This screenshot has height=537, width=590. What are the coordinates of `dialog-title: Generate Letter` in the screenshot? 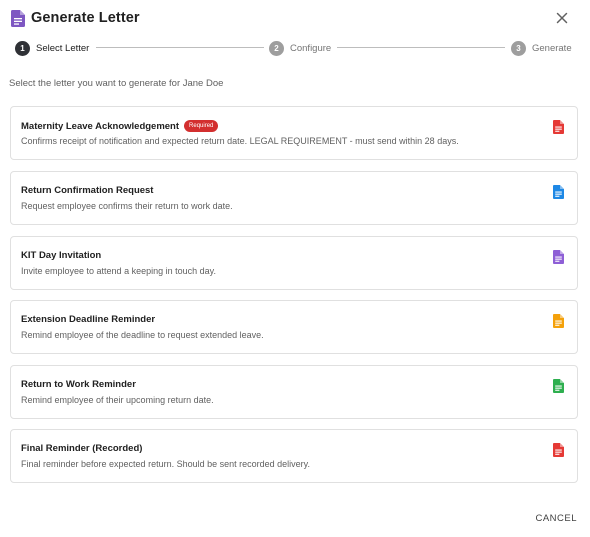 It's located at (85, 18).